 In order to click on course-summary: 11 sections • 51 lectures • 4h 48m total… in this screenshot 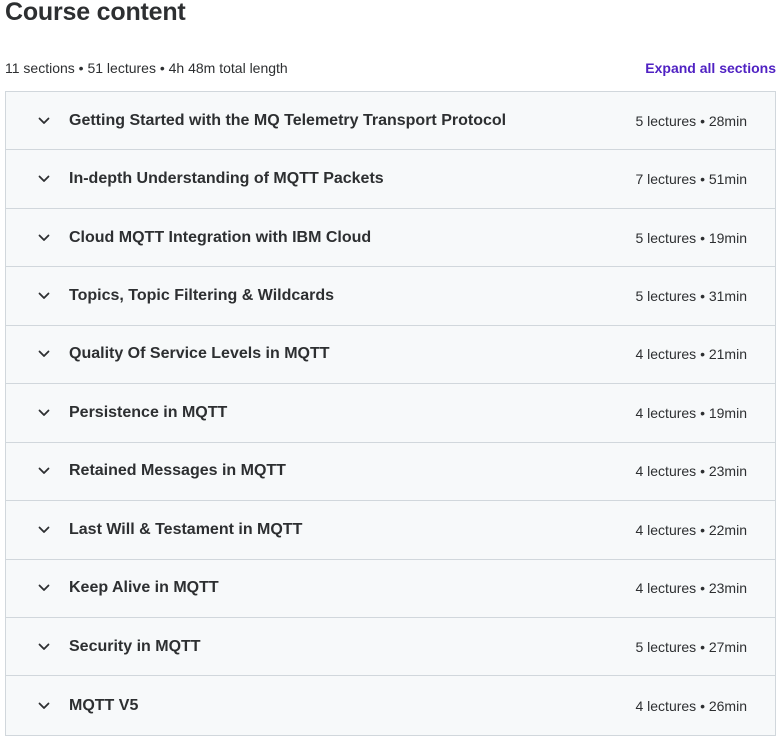, I will do `click(146, 68)`.